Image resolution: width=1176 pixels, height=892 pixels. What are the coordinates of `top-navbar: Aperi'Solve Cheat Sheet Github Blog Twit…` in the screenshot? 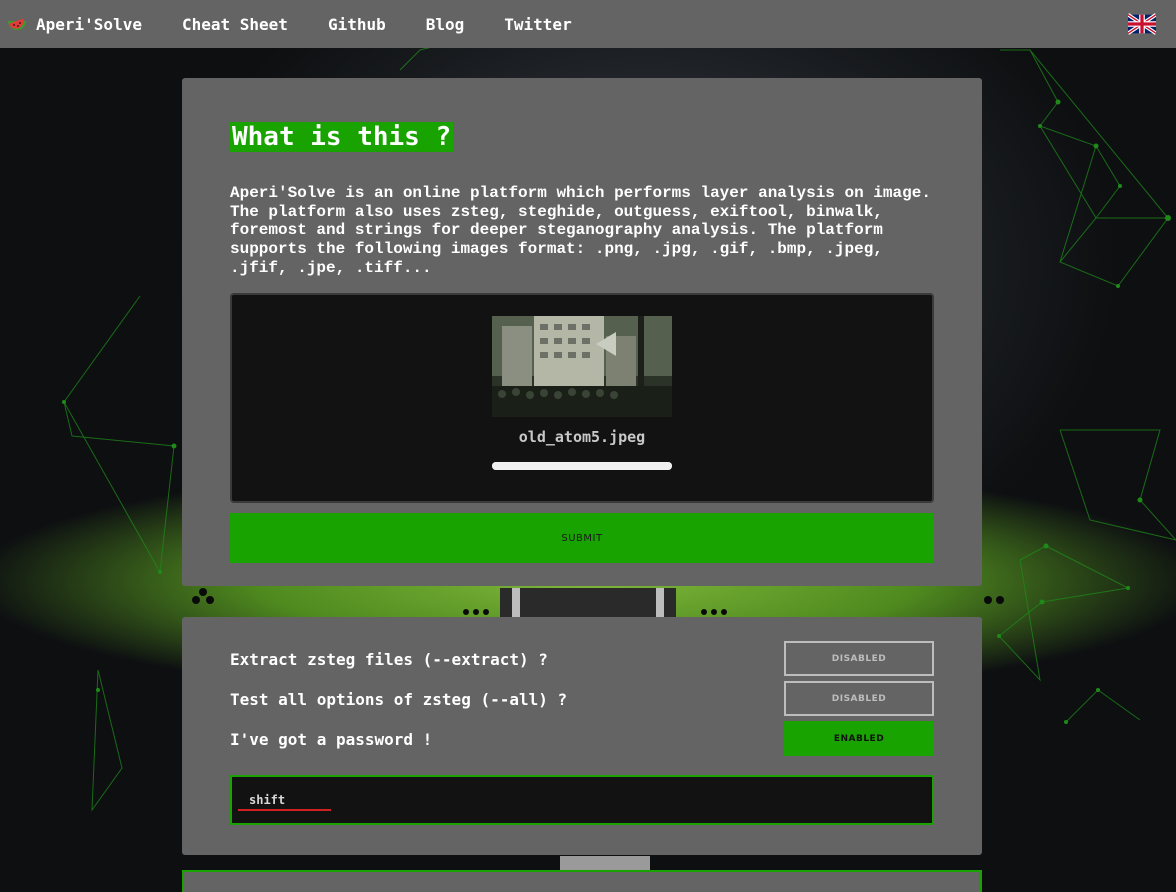 It's located at (588, 24).